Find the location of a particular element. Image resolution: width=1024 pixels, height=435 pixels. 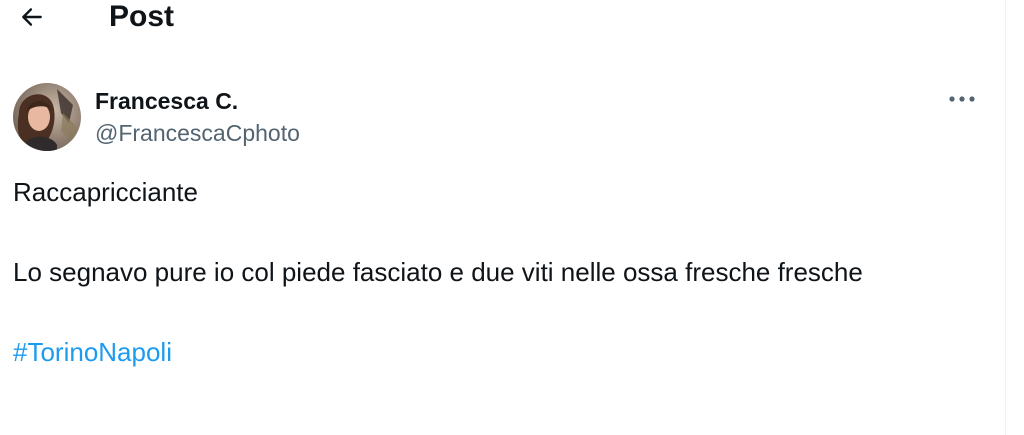

more-options-button is located at coordinates (962, 99).